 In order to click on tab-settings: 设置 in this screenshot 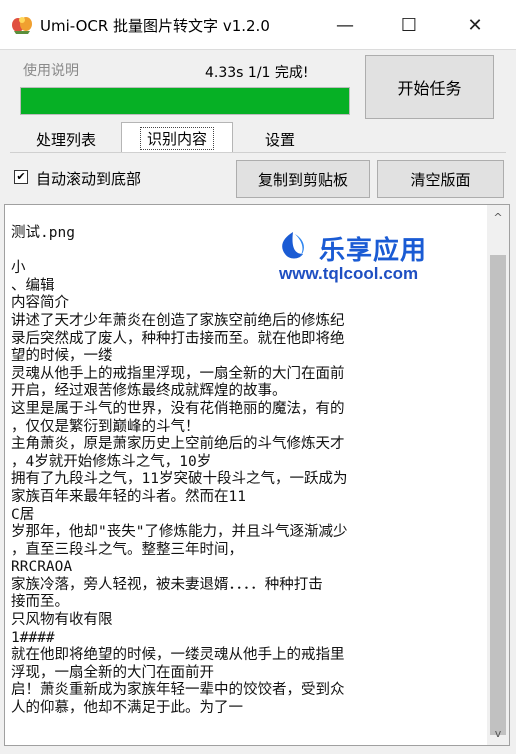, I will do `click(280, 139)`.